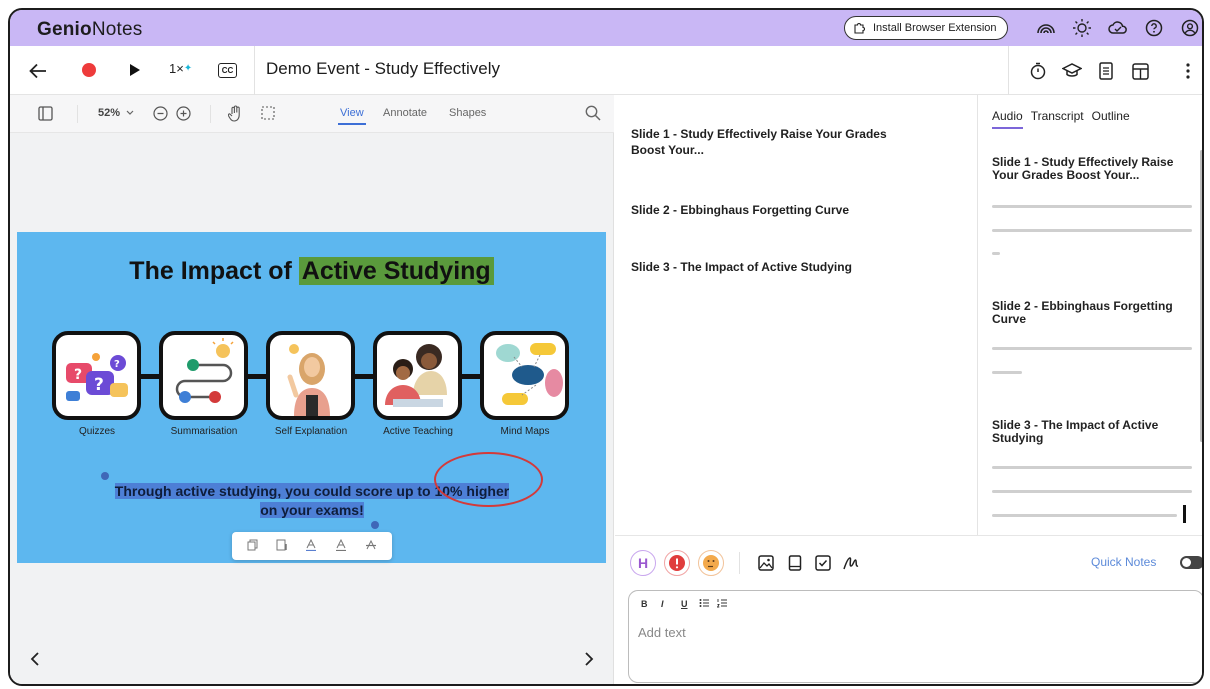 The height and width of the screenshot is (689, 1210). Describe the element at coordinates (1111, 116) in the screenshot. I see `tab-outline: Outline` at that location.